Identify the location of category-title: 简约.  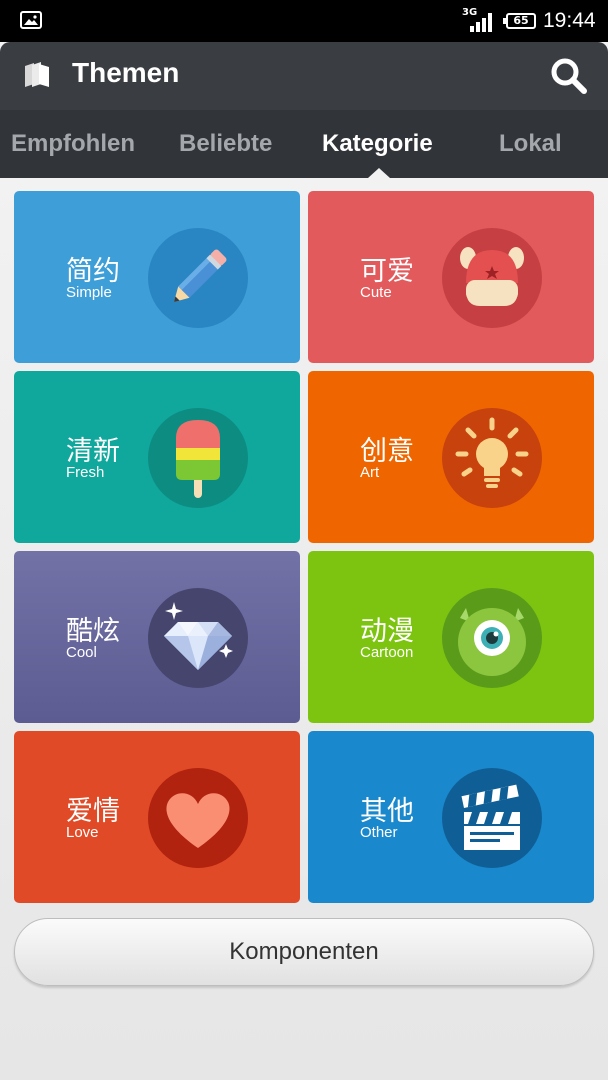
(93, 271).